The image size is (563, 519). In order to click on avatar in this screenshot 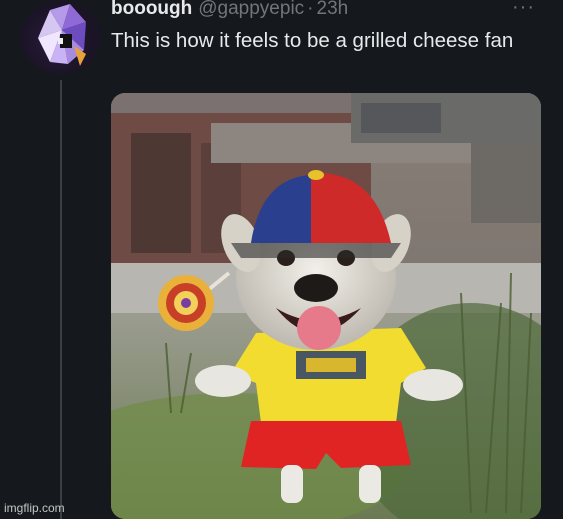, I will do `click(61, 37)`.